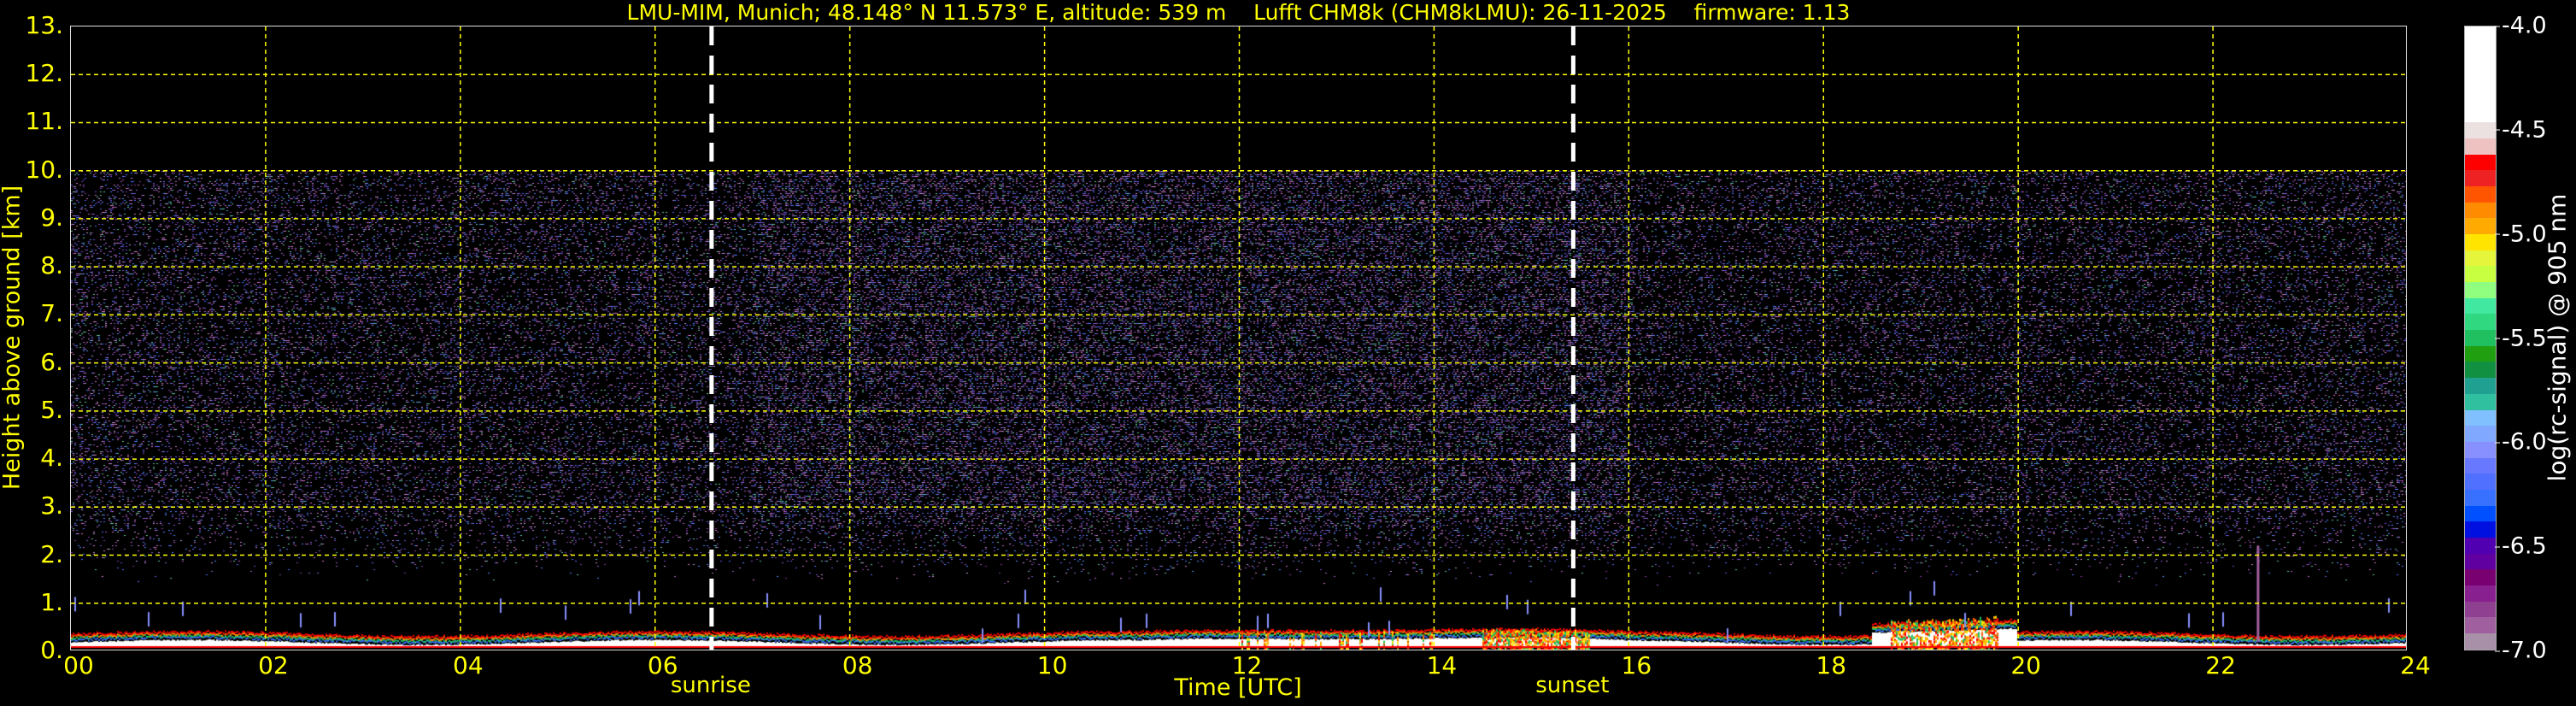 Image resolution: width=2576 pixels, height=706 pixels. Describe the element at coordinates (2415, 665) in the screenshot. I see `x-tick-label: 24` at that location.